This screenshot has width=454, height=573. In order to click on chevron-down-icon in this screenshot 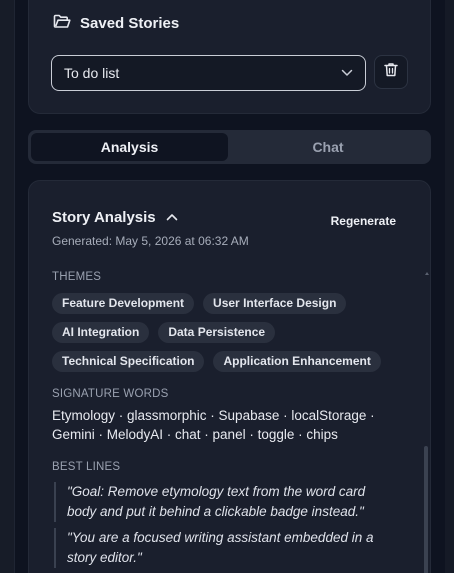, I will do `click(347, 73)`.